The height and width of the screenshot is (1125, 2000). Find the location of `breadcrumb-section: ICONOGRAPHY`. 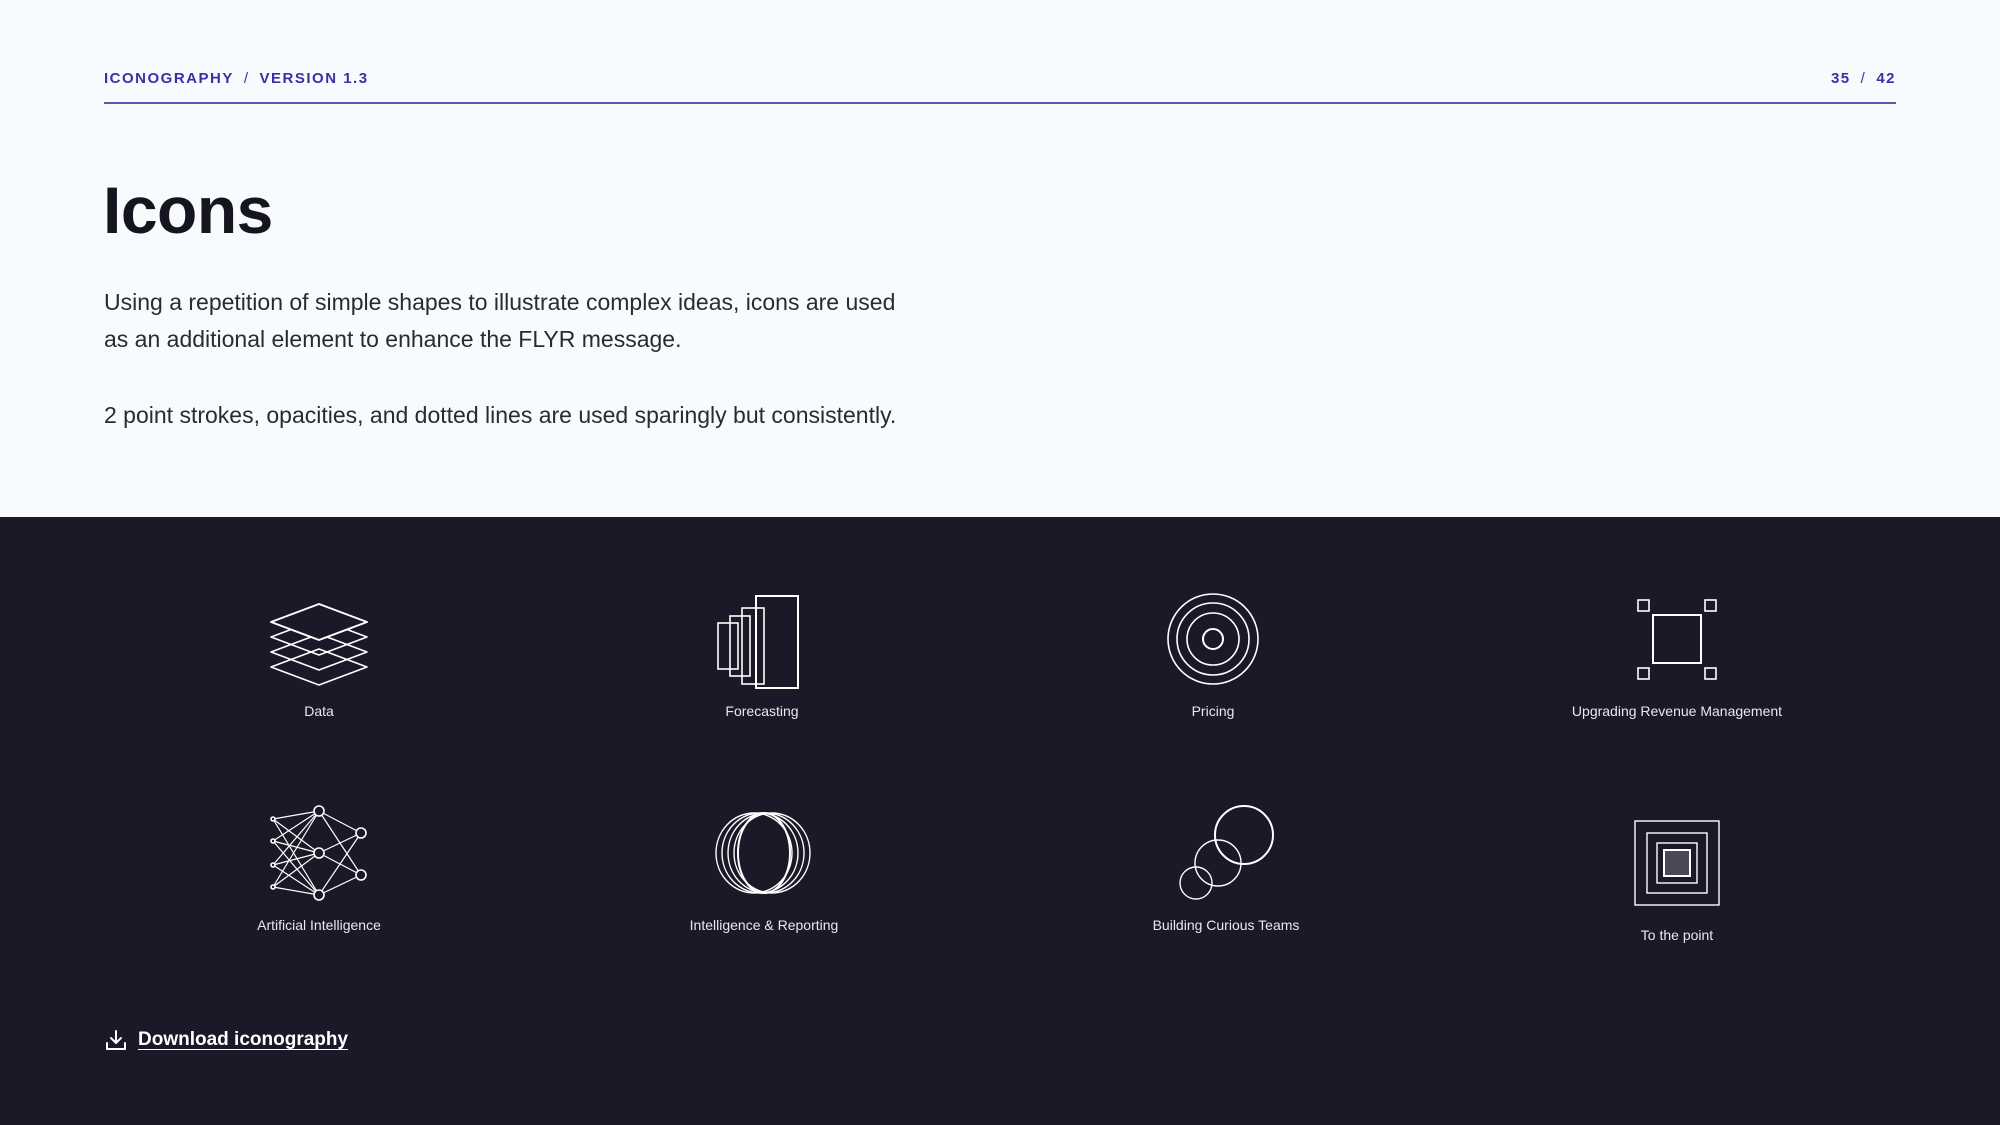

breadcrumb-section: ICONOGRAPHY is located at coordinates (169, 78).